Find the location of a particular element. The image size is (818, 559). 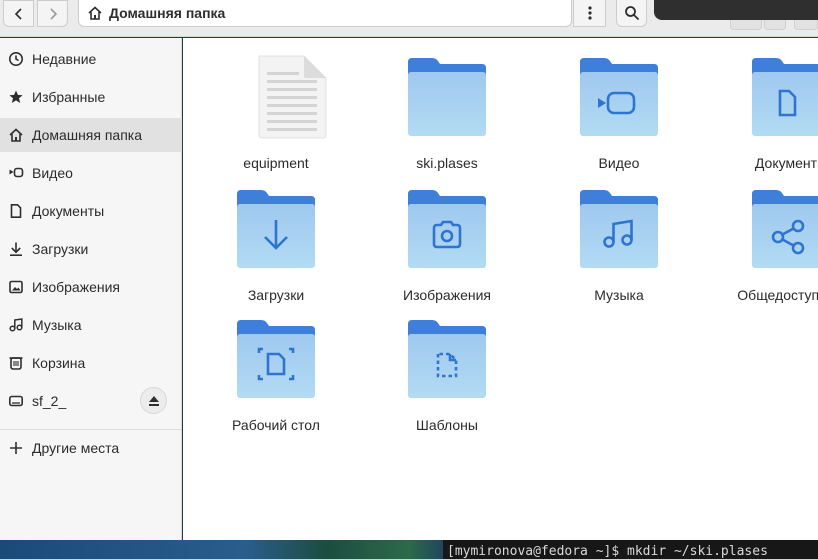

search-button is located at coordinates (631, 13).